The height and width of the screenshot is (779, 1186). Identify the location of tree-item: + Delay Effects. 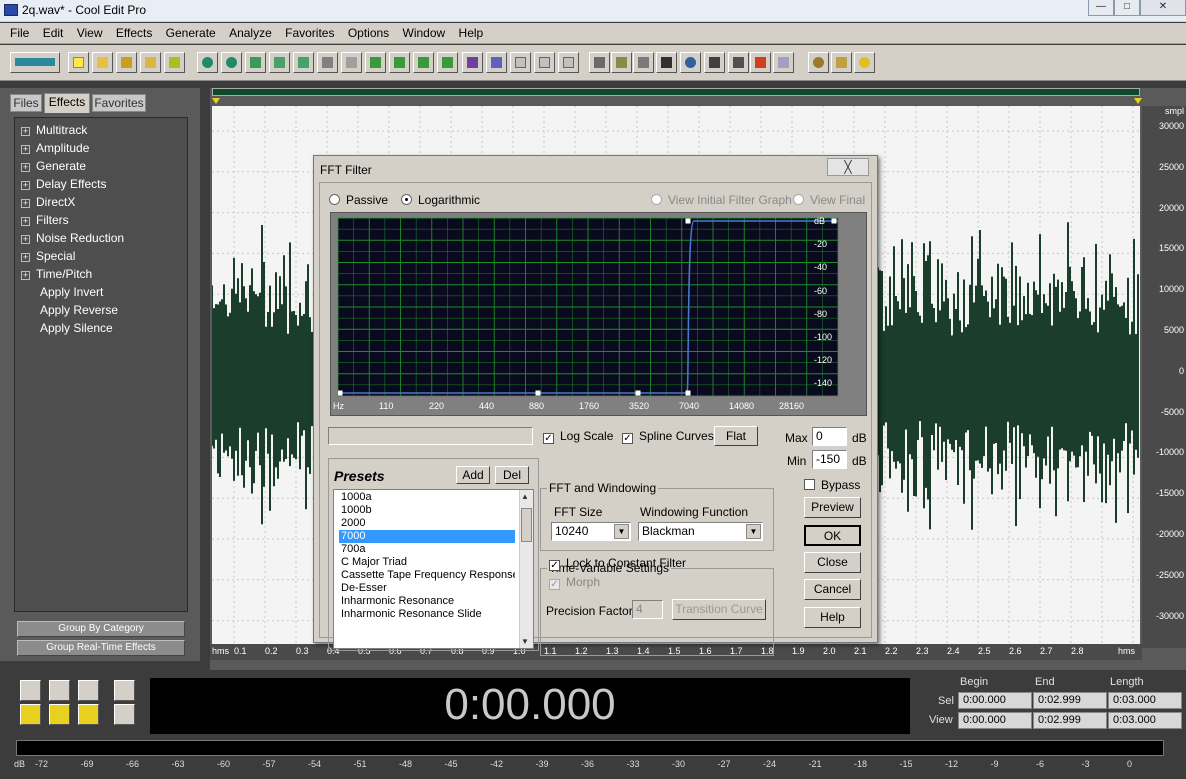
(63, 184).